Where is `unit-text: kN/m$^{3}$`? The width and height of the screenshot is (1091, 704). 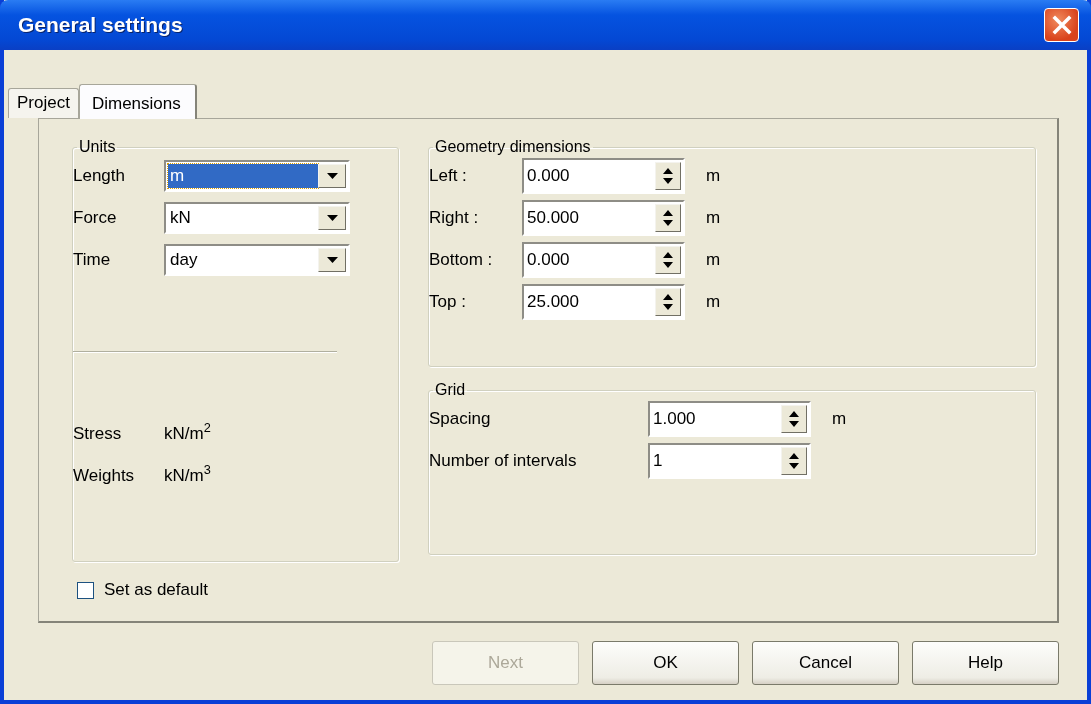
unit-text: kN/m$^{3}$ is located at coordinates (187, 476).